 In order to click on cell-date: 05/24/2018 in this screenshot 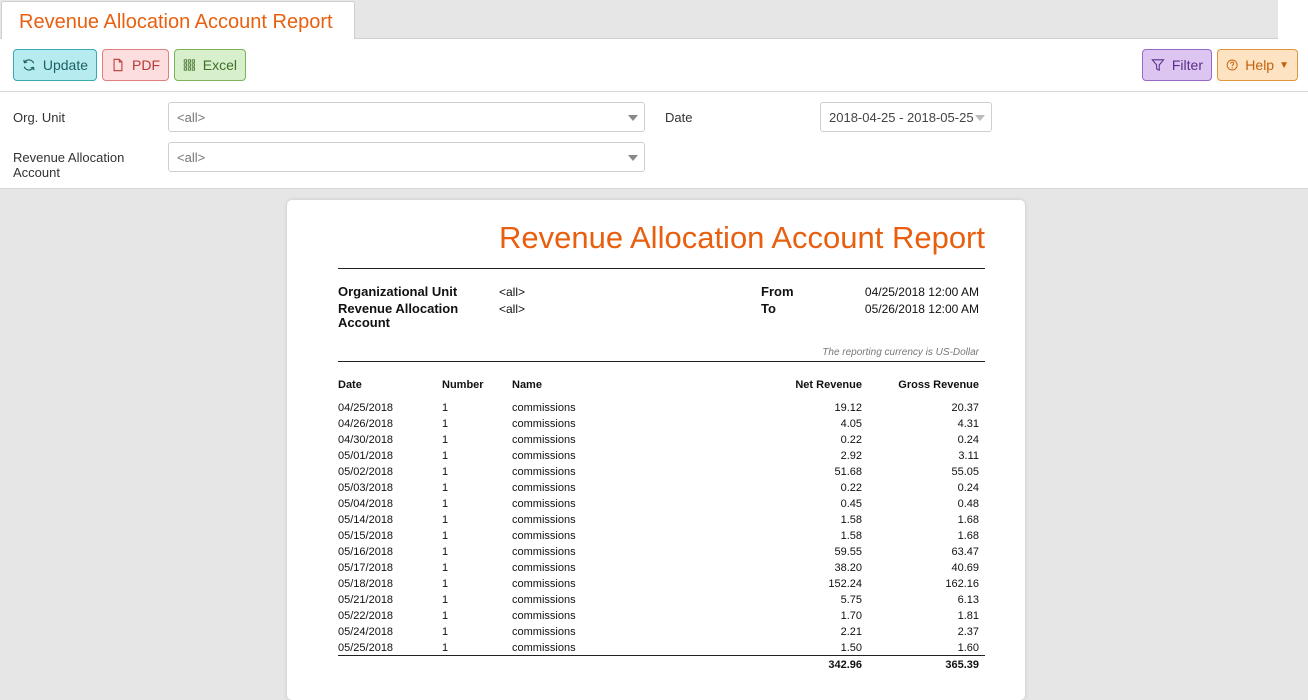, I will do `click(366, 632)`.